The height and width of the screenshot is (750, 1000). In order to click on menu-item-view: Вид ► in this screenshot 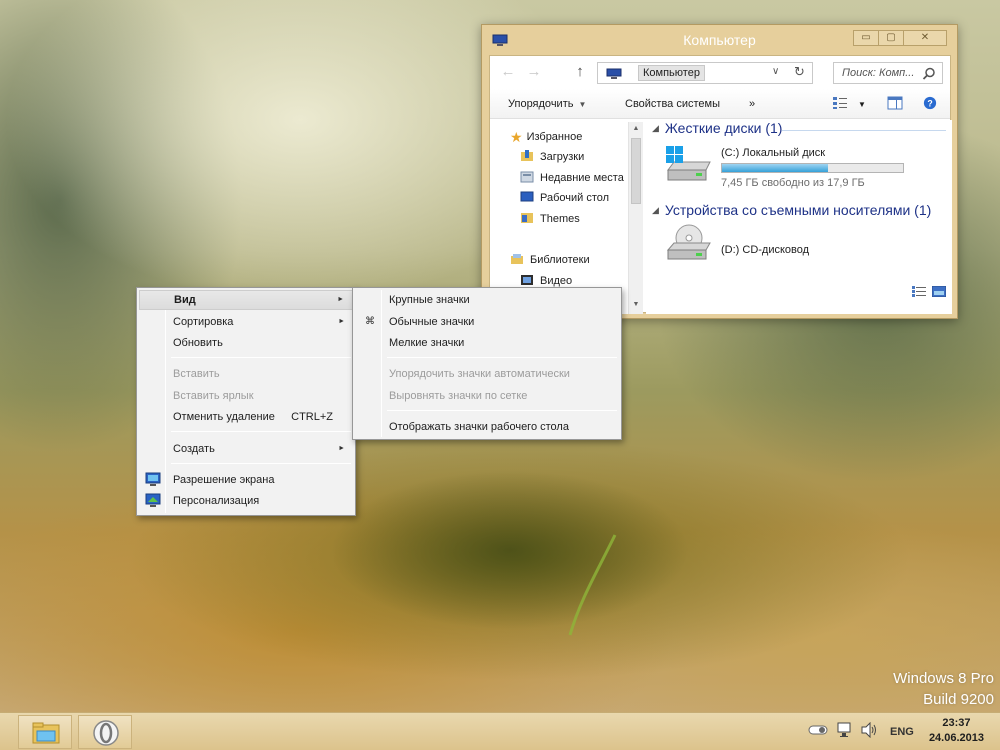, I will do `click(246, 300)`.